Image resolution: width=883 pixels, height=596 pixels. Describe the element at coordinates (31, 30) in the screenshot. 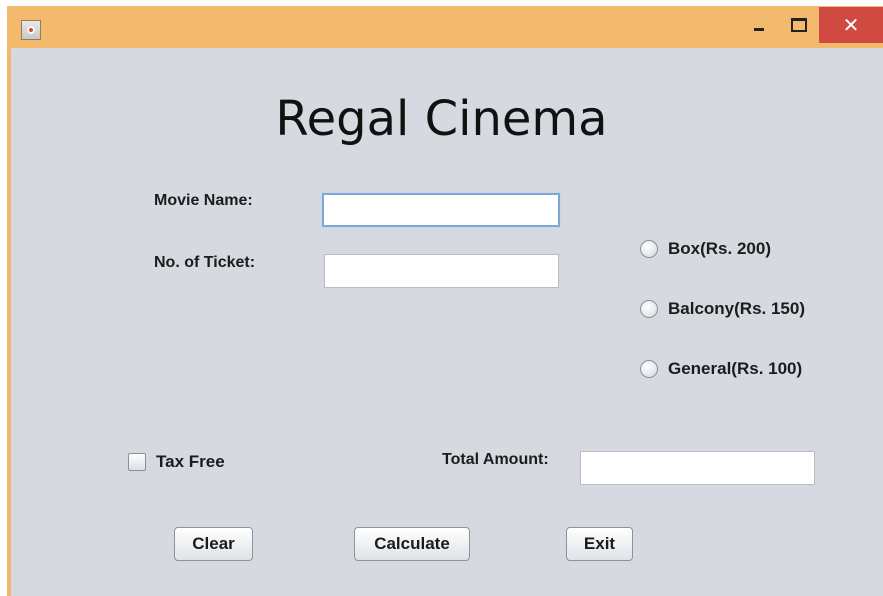

I see `java-app-icon` at that location.